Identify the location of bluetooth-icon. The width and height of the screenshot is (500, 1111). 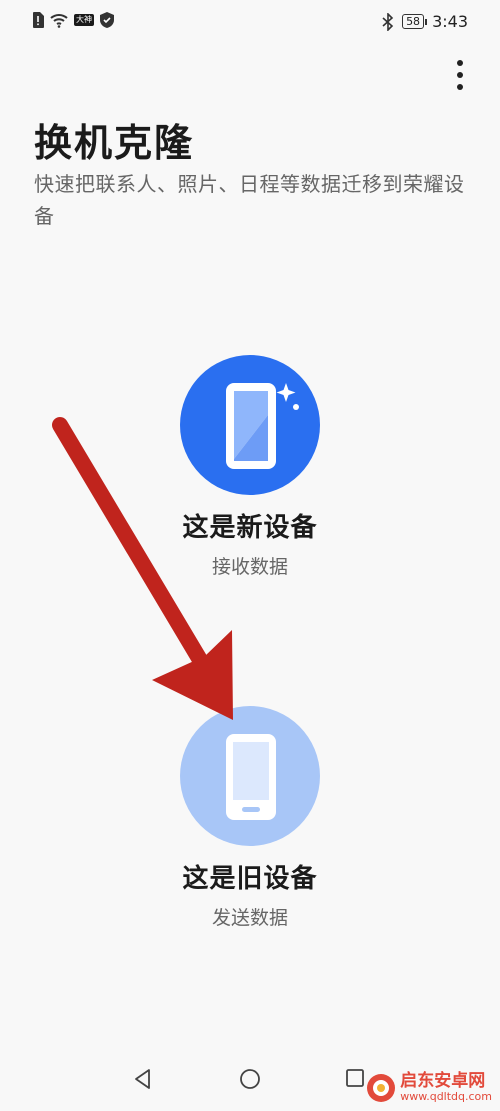
(388, 21).